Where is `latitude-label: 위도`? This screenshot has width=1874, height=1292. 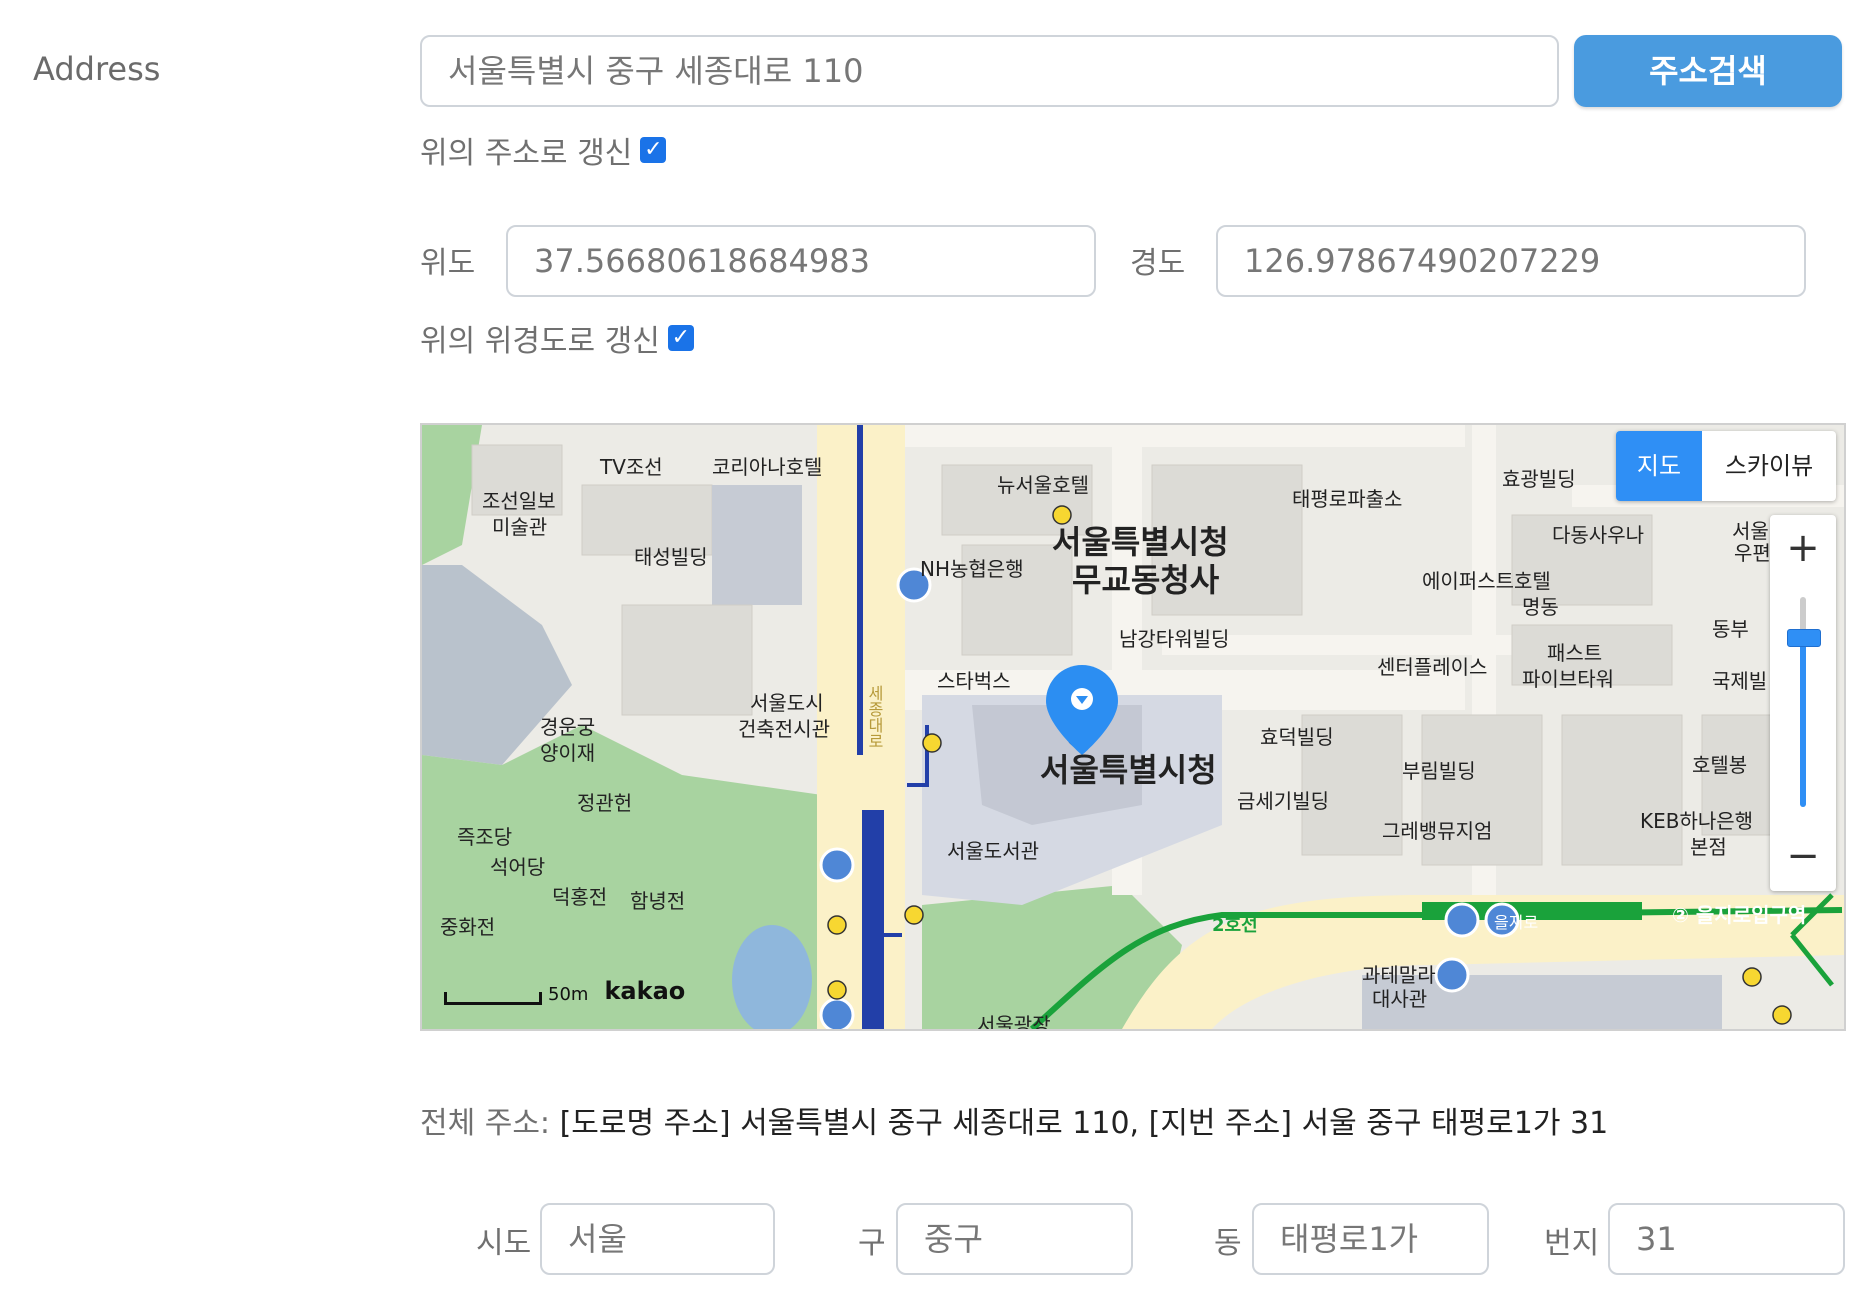
latitude-label: 위도 is located at coordinates (448, 263).